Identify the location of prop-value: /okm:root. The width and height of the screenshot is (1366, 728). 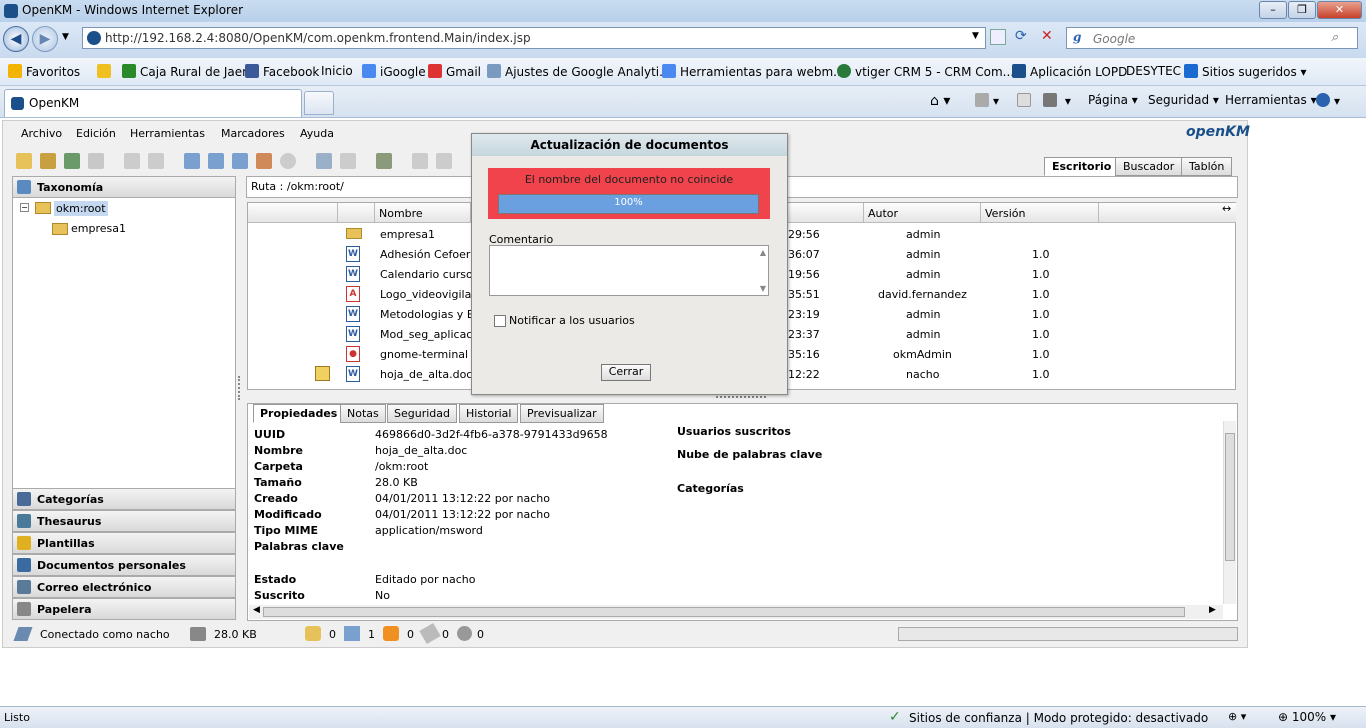
(401, 466).